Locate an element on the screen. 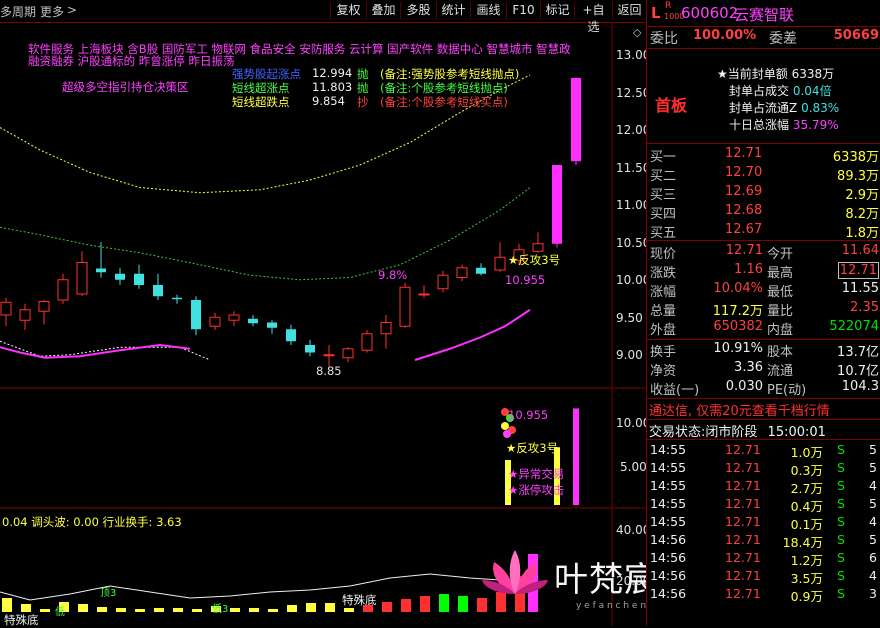 The height and width of the screenshot is (628, 880). bid-price: 12.70 is located at coordinates (744, 172).